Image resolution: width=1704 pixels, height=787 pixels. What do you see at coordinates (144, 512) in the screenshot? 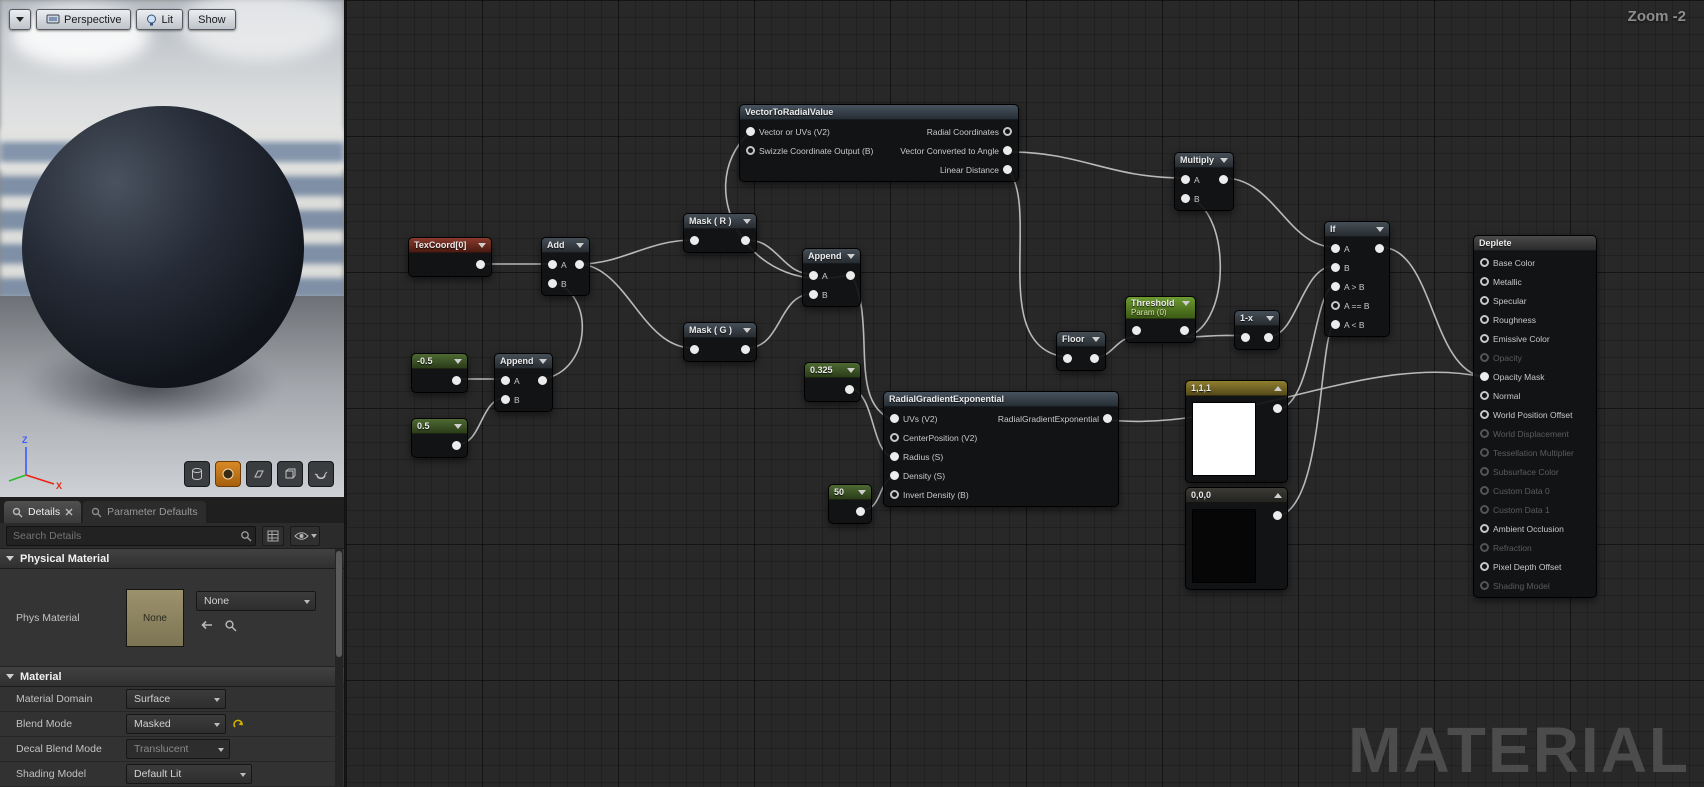
I see `tab-parameter-defaults: Parameter Defaults` at bounding box center [144, 512].